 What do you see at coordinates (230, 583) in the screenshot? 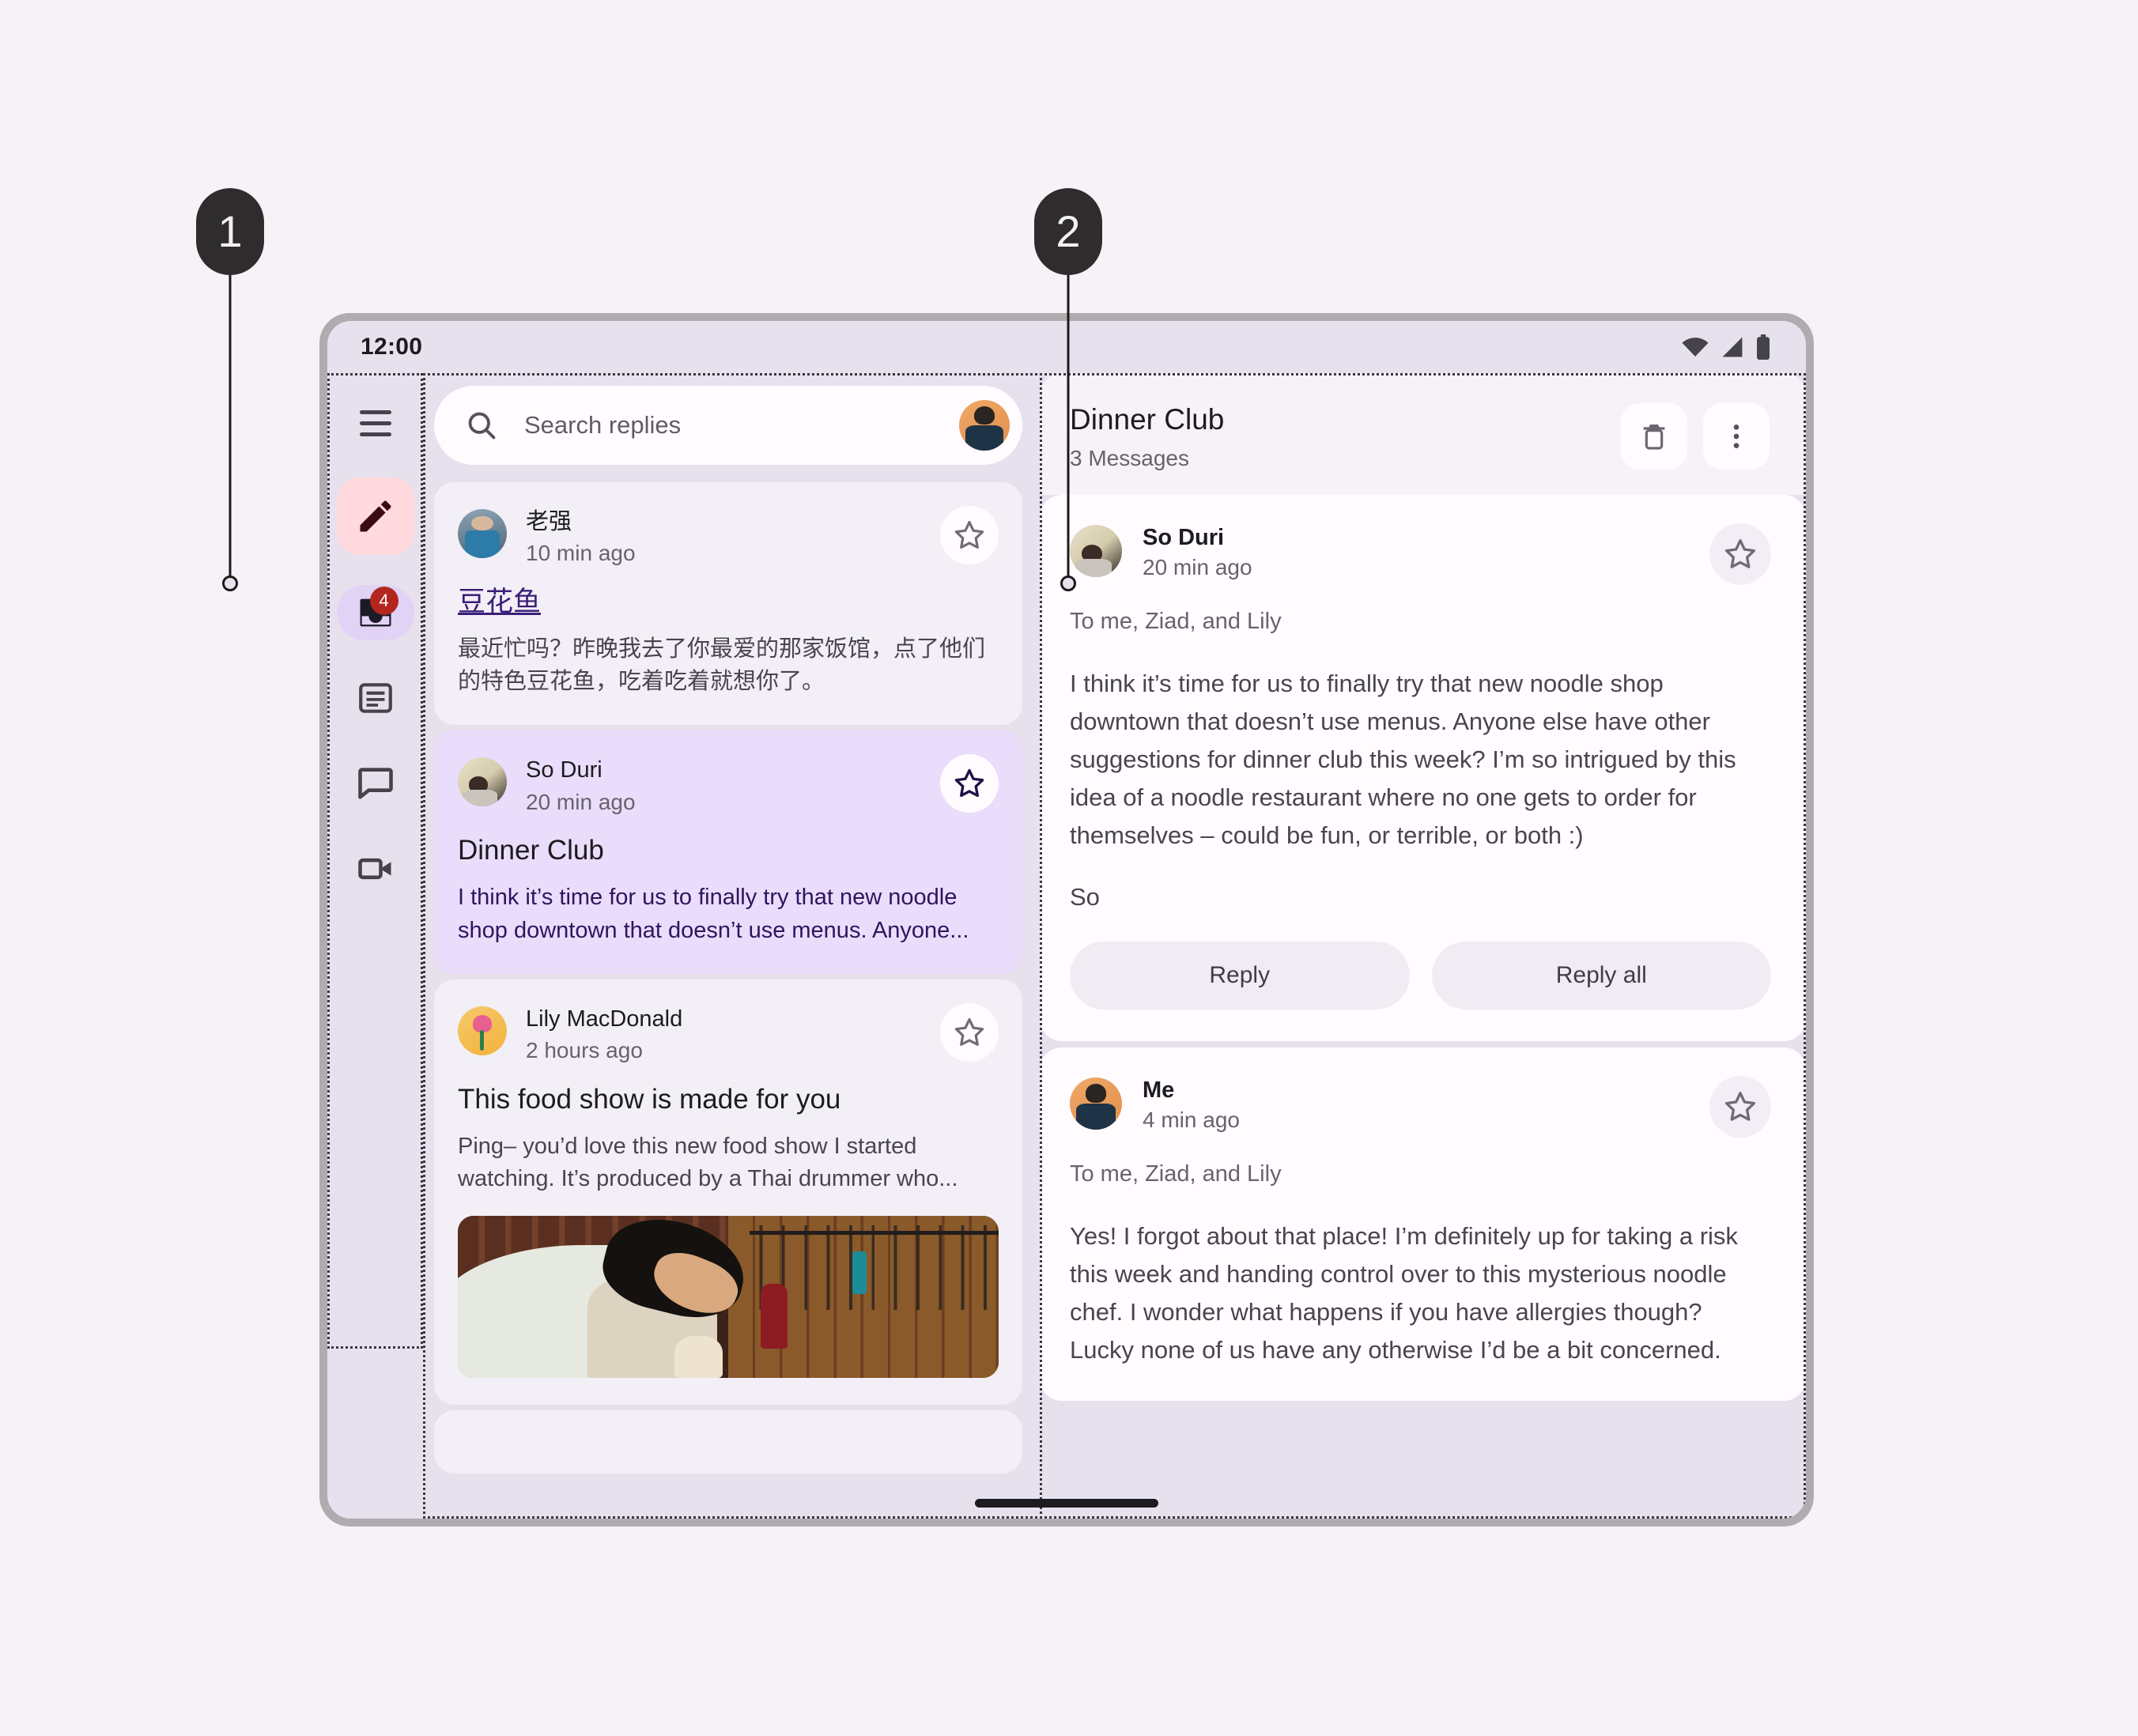
I see `callout-1-anchor-dot` at bounding box center [230, 583].